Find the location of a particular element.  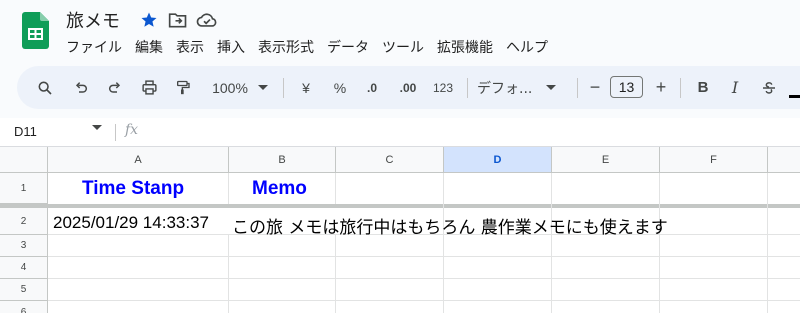

font-size-input: 13 is located at coordinates (626, 87).